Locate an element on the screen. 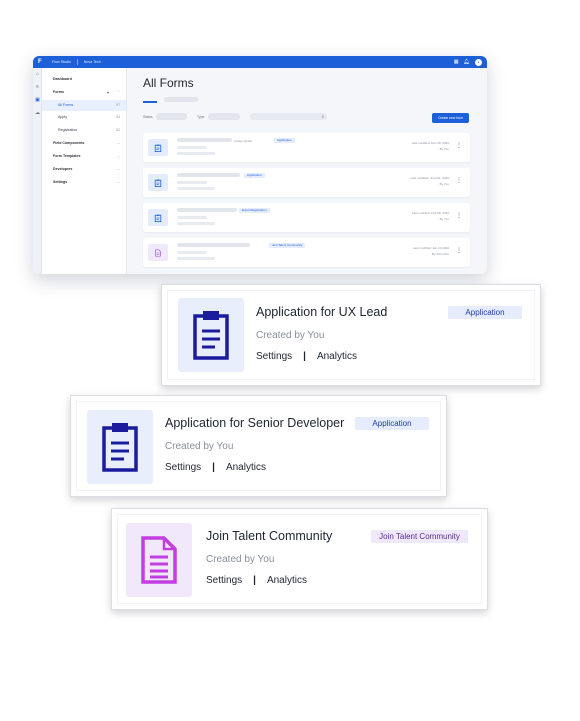 Image resolution: width=580 pixels, height=721 pixels. sidebar-item-all-forms: All Forms 97 is located at coordinates (84, 105).